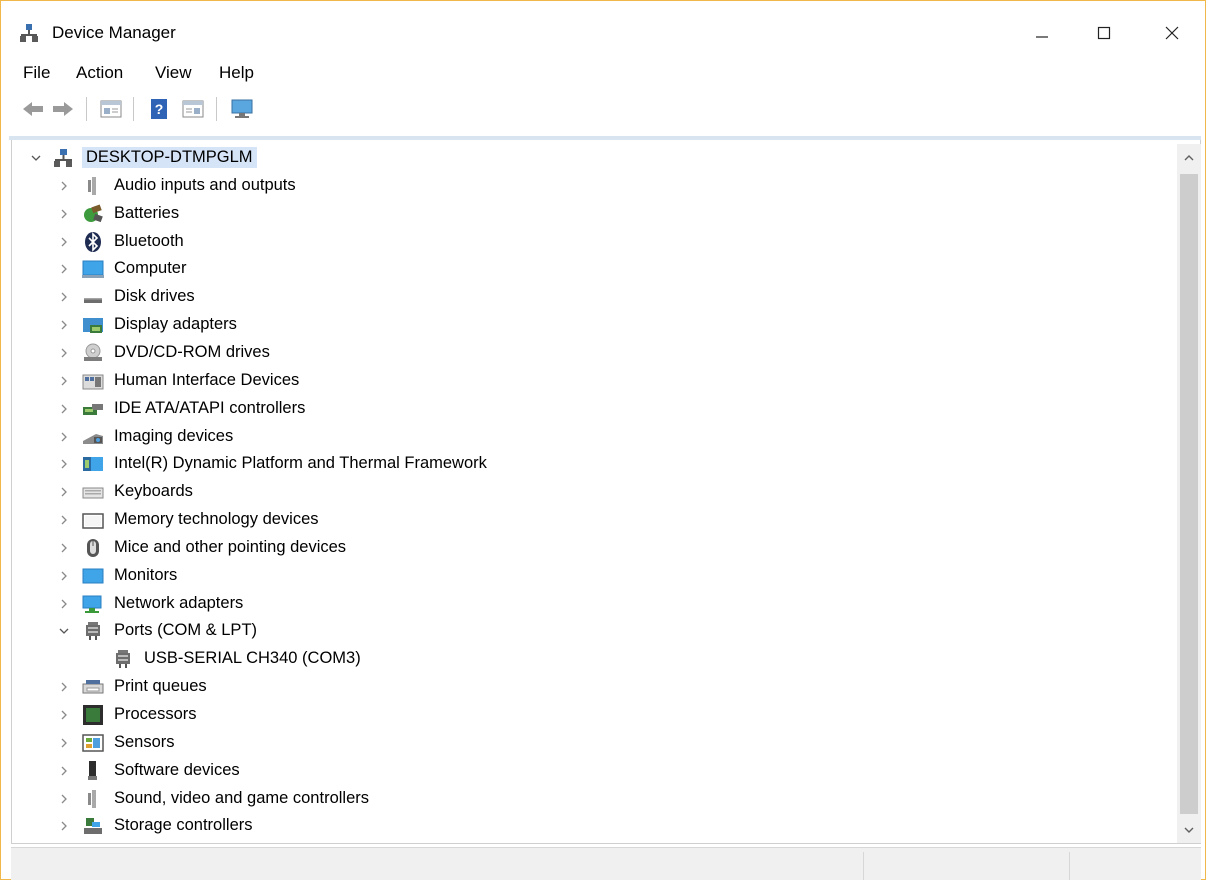 This screenshot has width=1206, height=880. Describe the element at coordinates (99, 73) in the screenshot. I see `menu-action: Action` at that location.